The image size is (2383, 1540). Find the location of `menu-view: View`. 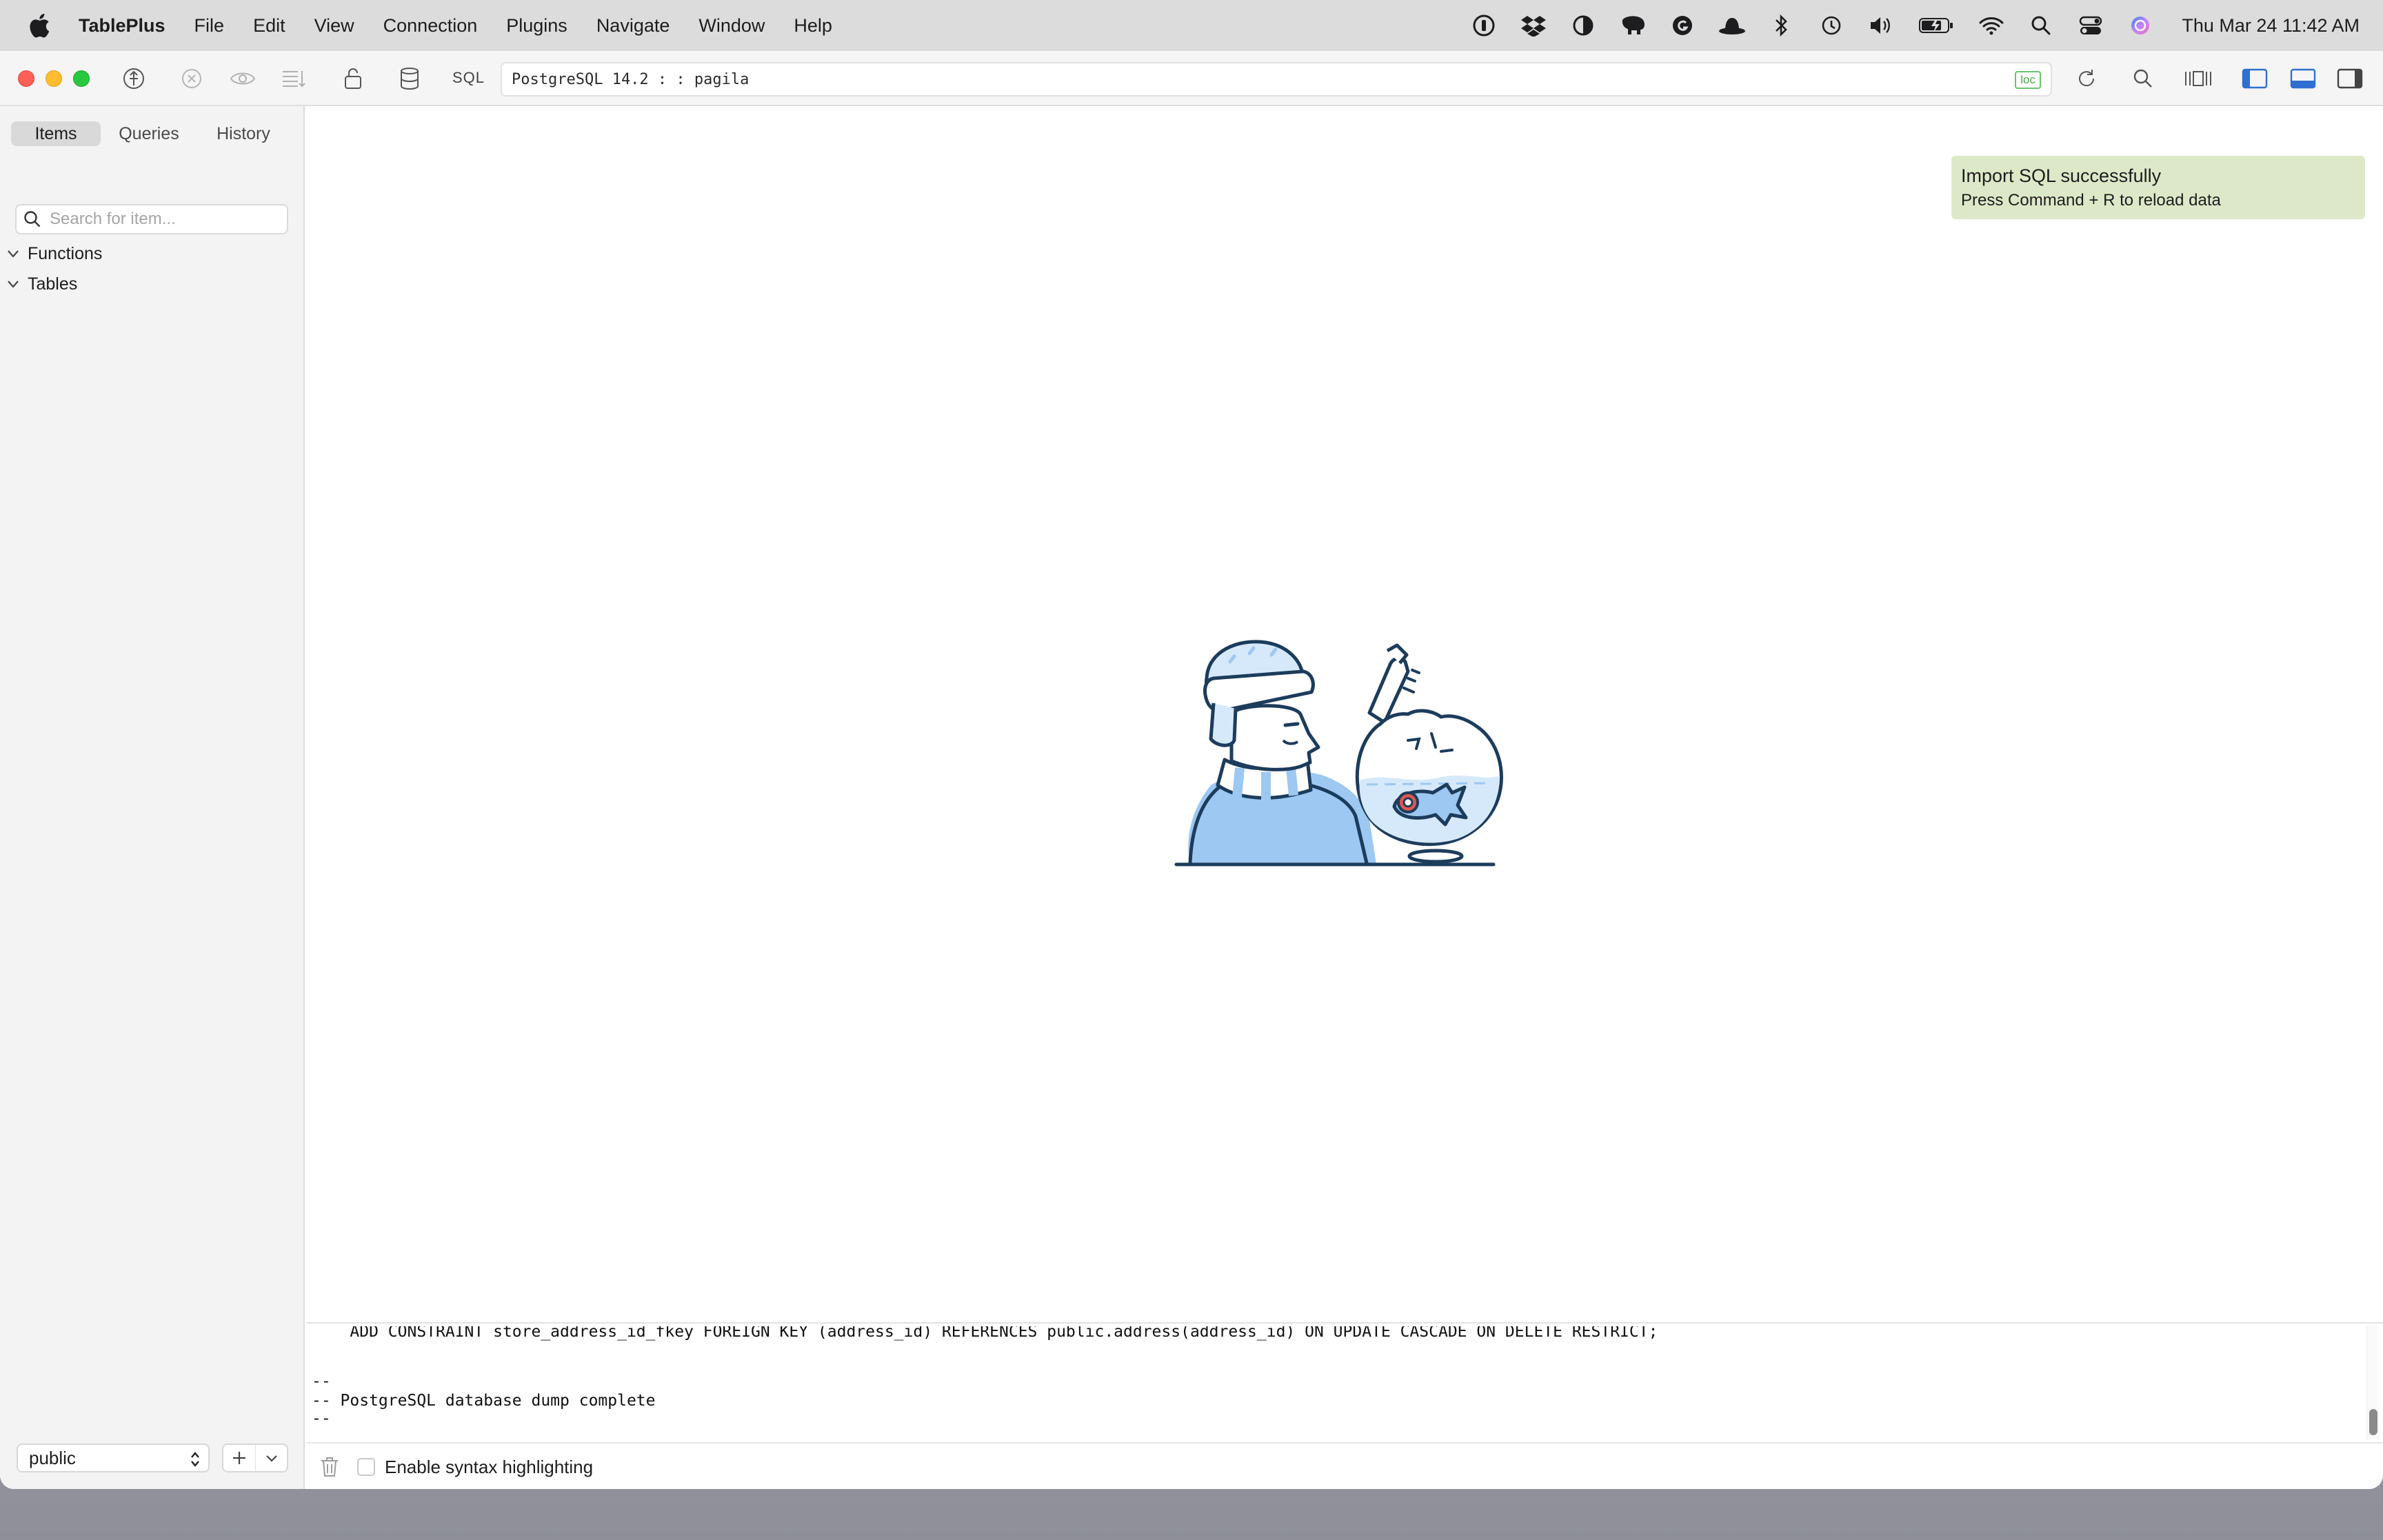

menu-view: View is located at coordinates (334, 26).